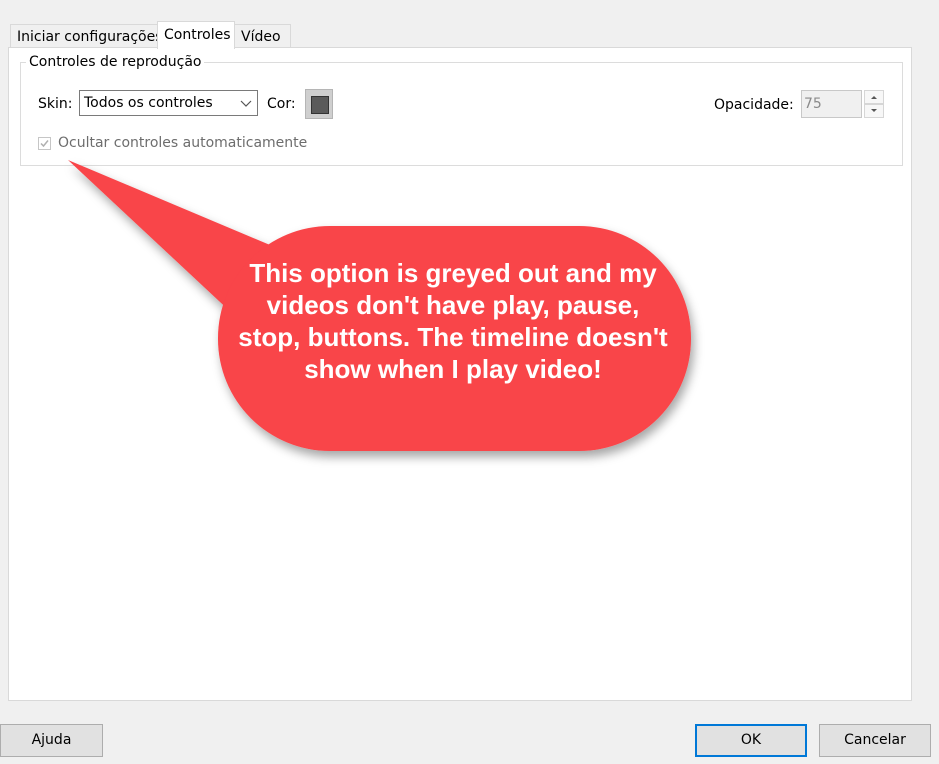 The height and width of the screenshot is (764, 939). I want to click on tab-controles: Controles, so click(196, 35).